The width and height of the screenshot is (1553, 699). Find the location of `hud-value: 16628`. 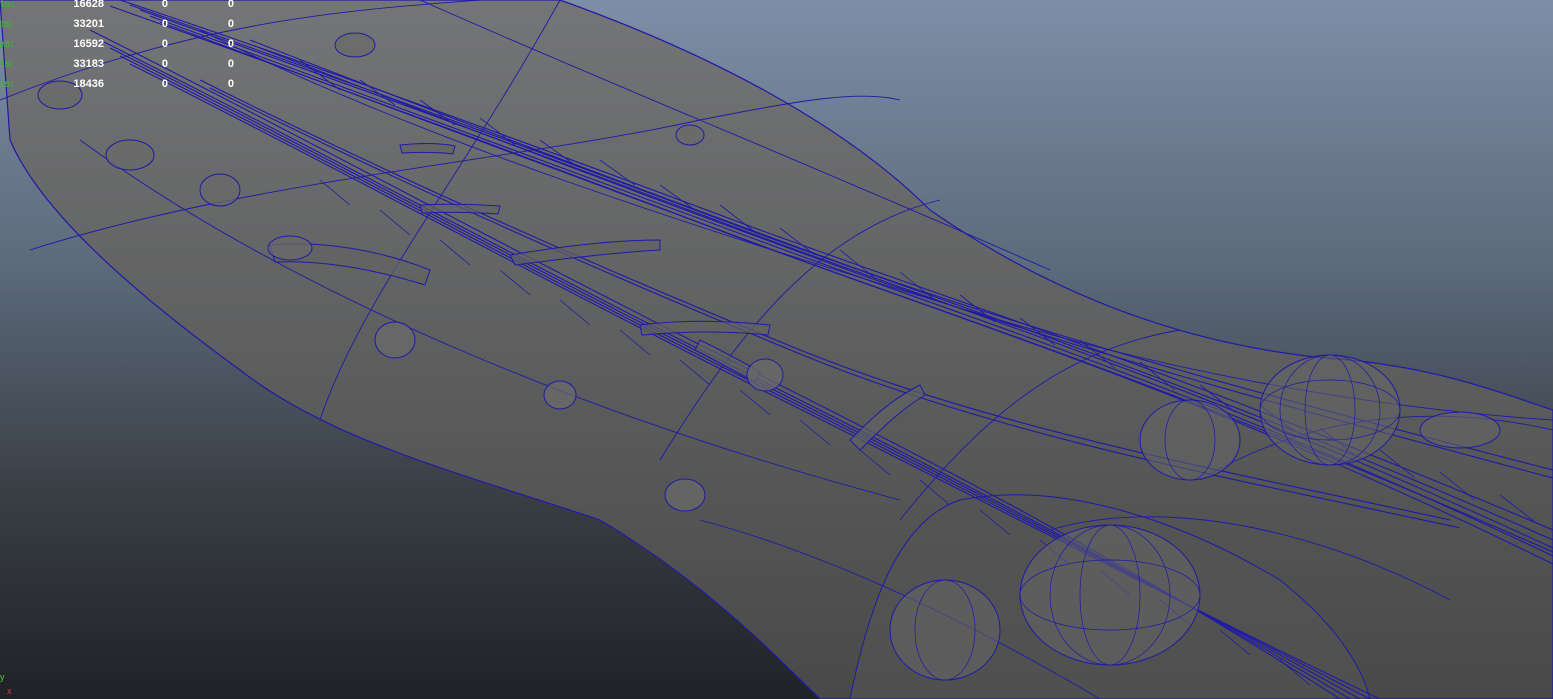

hud-value: 16628 is located at coordinates (88, 5).